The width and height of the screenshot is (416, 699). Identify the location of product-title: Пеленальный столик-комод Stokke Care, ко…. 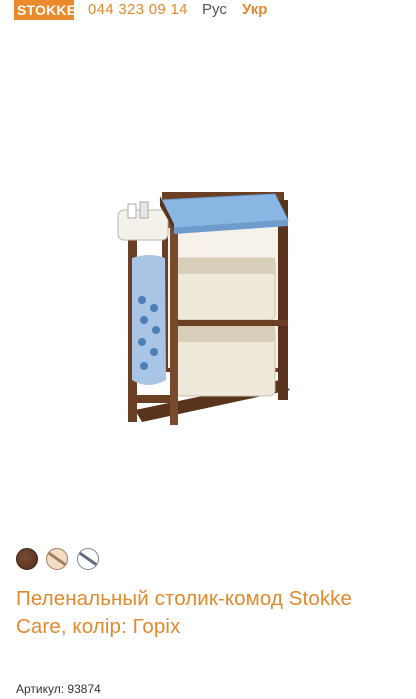
(184, 612).